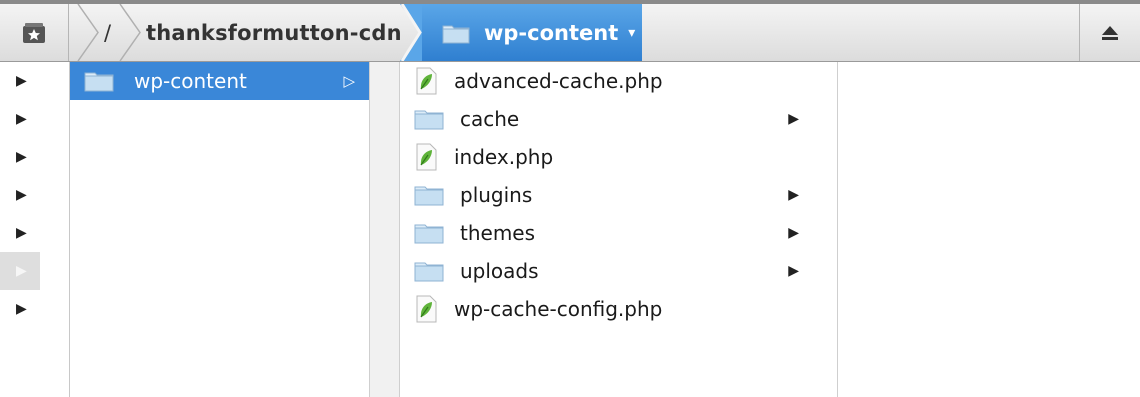 The width and height of the screenshot is (1140, 397). I want to click on chevron-down-icon: ▾, so click(632, 32).